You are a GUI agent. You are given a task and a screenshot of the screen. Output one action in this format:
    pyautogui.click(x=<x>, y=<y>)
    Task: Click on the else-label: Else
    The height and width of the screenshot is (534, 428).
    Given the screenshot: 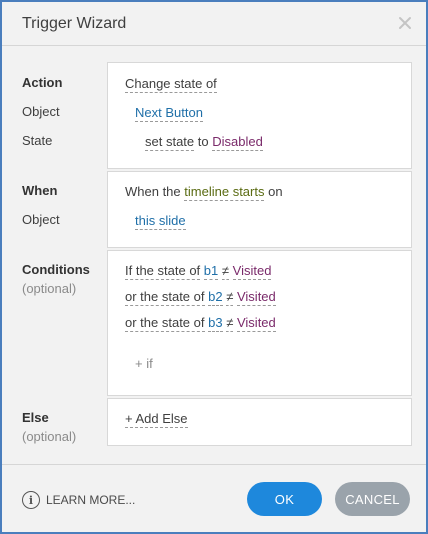 What is the action you would take?
    pyautogui.click(x=35, y=417)
    